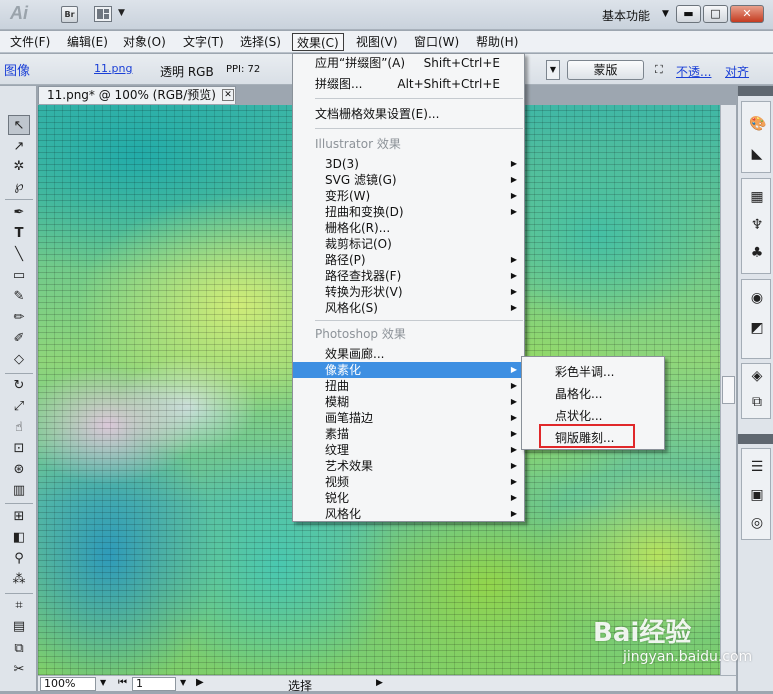 This screenshot has width=773, height=694. Describe the element at coordinates (19, 234) in the screenshot. I see `type-tool-icon: T` at that location.